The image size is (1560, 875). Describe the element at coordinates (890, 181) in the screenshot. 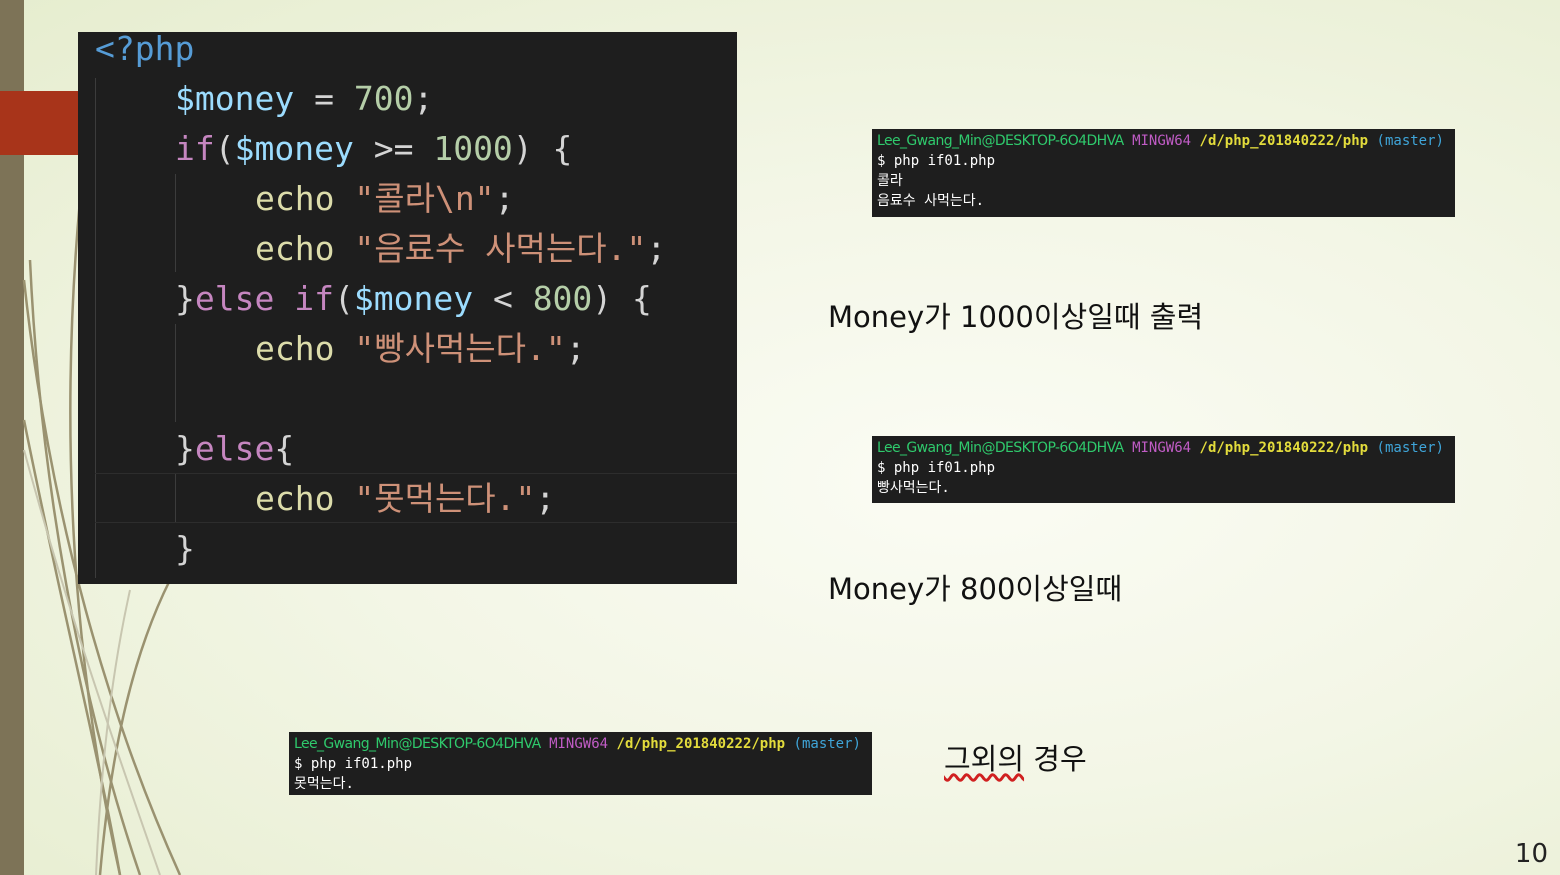

I see `terminal-output-line: 콜라` at that location.